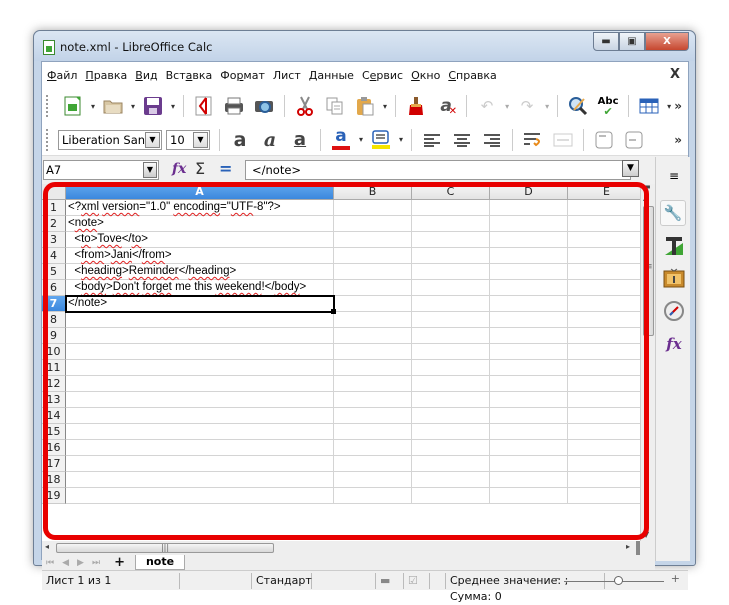  I want to click on row-header-19: 19, so click(54, 496).